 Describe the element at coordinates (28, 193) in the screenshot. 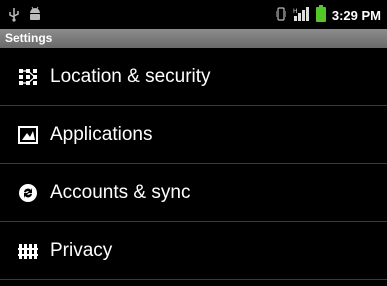

I see `accounts-sync-icon` at that location.